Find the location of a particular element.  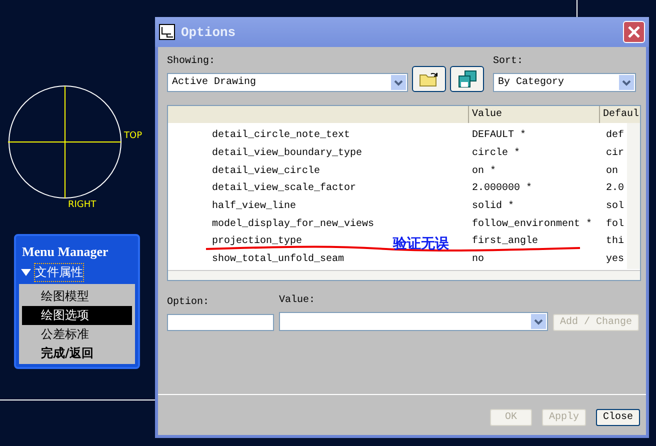

menu-item: 绘图模型 is located at coordinates (77, 296).